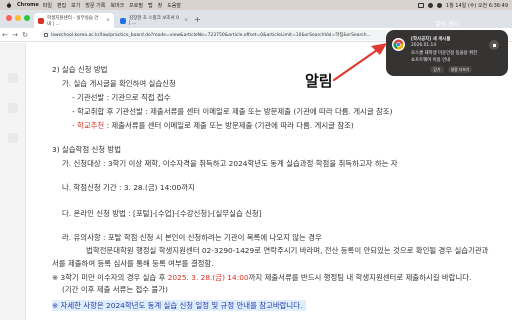 The height and width of the screenshot is (320, 512). What do you see at coordinates (430, 5) in the screenshot?
I see `wifi-icon` at bounding box center [430, 5].